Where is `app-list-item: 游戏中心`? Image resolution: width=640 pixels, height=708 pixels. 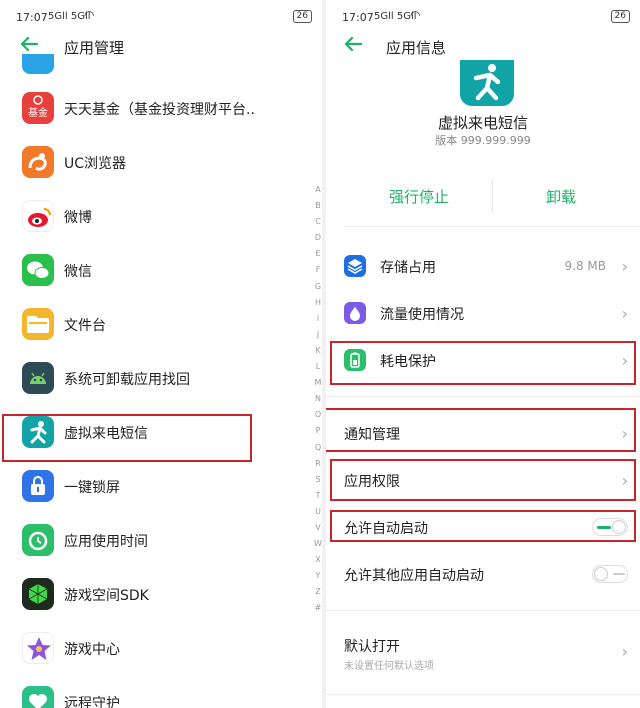 app-list-item: 游戏中心 is located at coordinates (150, 651).